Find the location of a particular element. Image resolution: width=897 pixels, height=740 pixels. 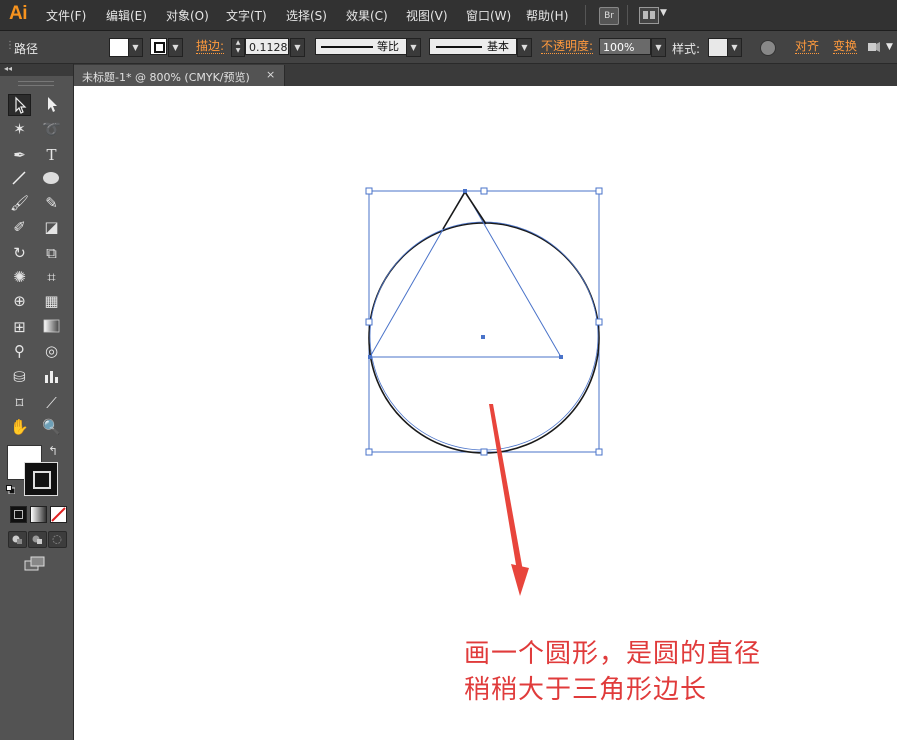

column-graph-tool is located at coordinates (51, 377).